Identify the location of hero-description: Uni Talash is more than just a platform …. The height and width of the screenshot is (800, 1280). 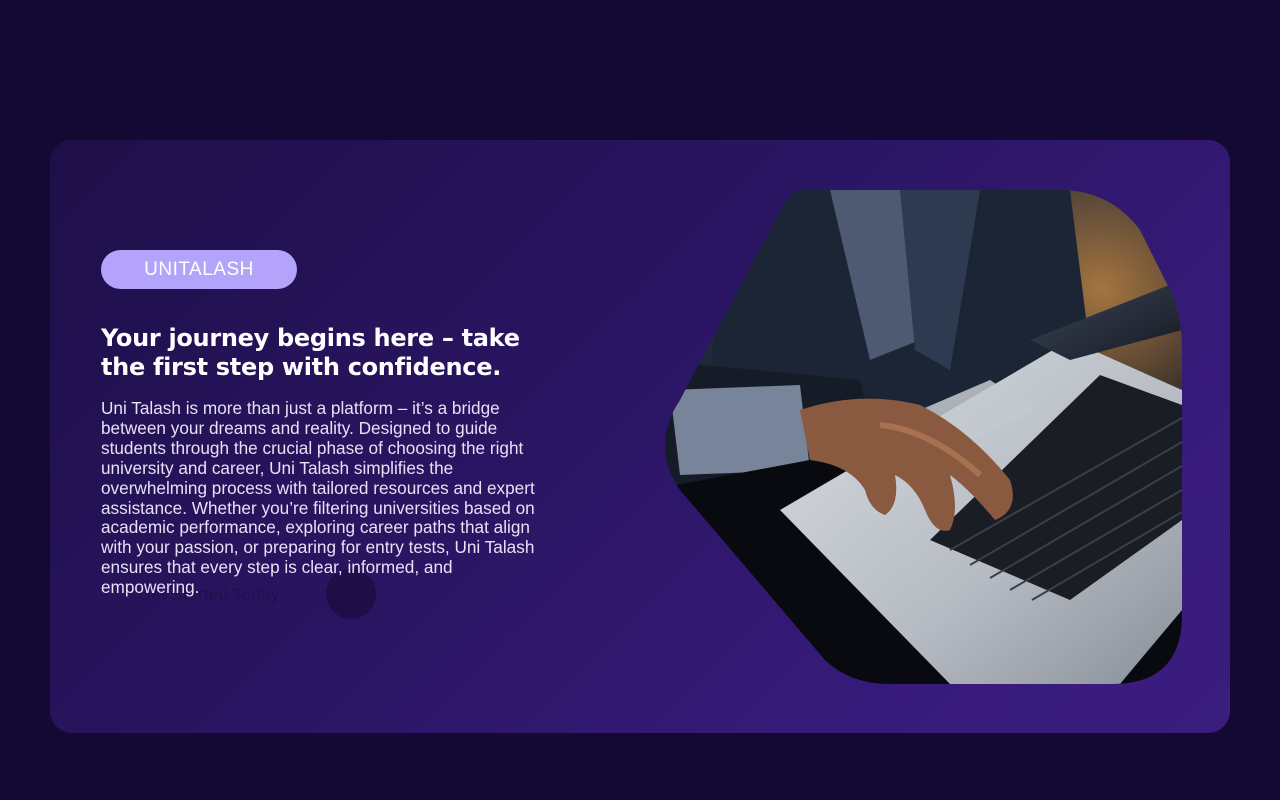
(318, 498).